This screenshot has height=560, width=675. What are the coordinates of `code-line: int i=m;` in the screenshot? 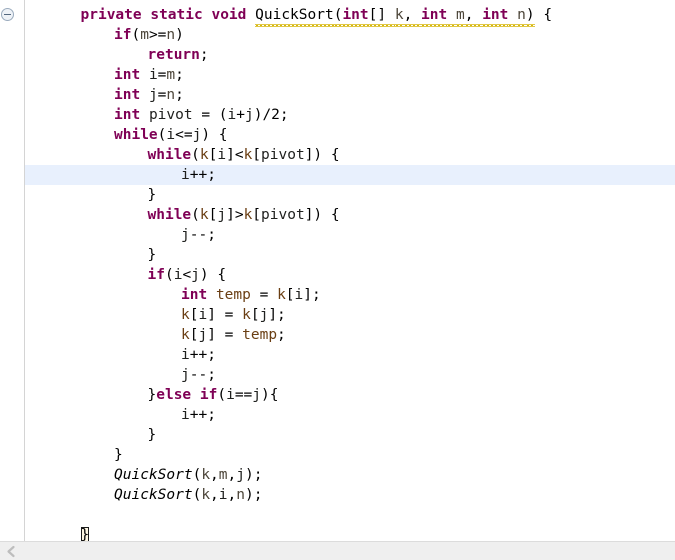 It's located at (350, 75).